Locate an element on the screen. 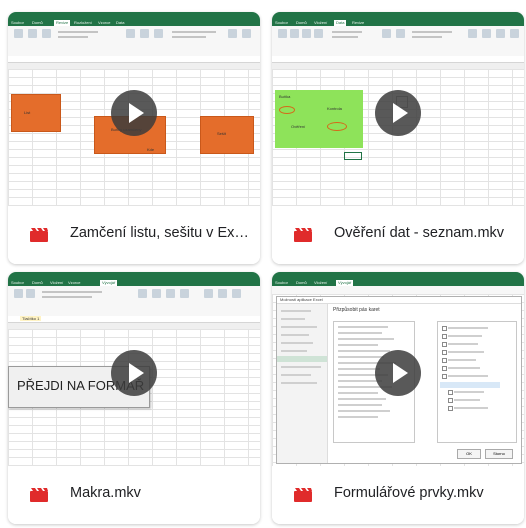 The image size is (526, 528). video-card-footer: Makra.mkv is located at coordinates (134, 495).